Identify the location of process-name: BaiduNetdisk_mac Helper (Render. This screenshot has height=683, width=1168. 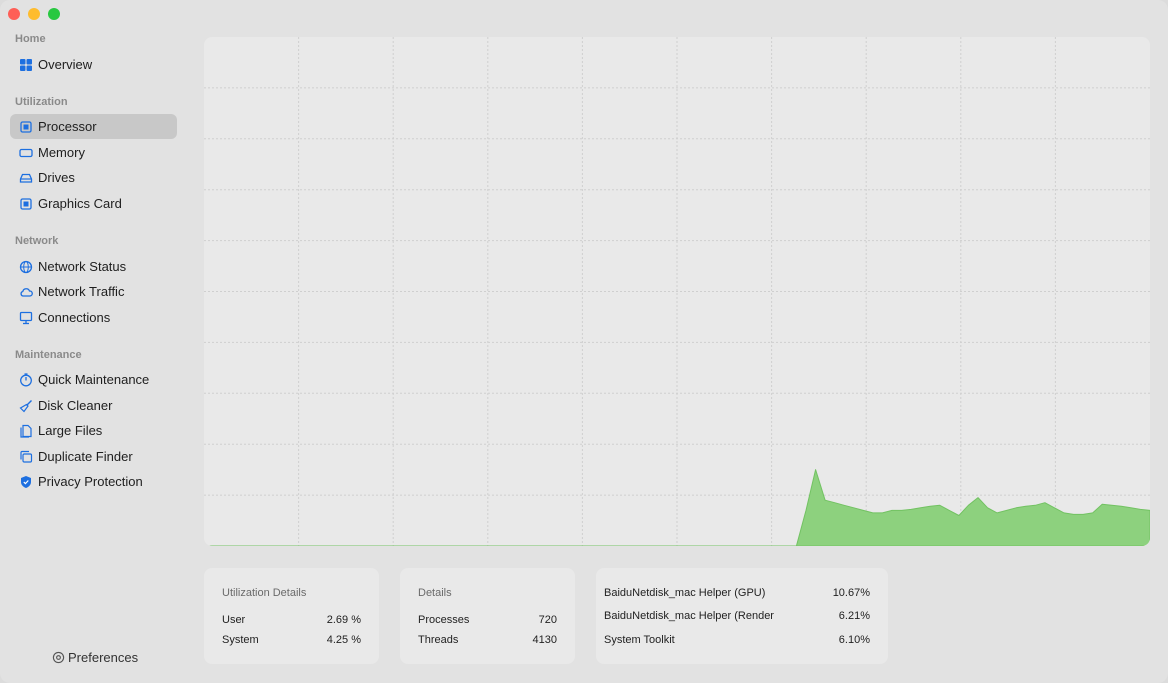
(689, 616).